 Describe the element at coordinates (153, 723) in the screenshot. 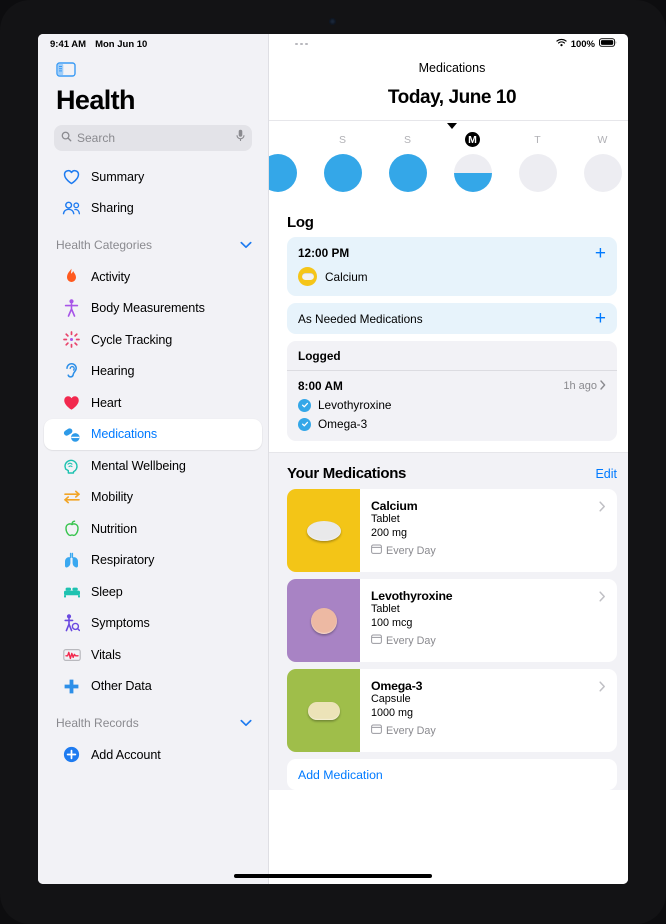

I see `sidebar-section-health-records: Health Records` at that location.